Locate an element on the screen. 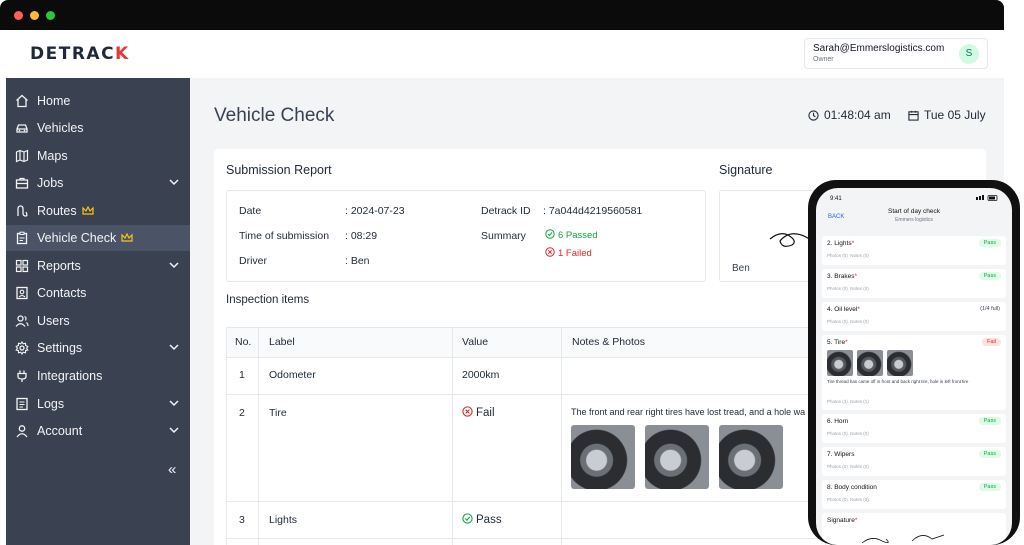 The height and width of the screenshot is (545, 1024). sidebar-item-reports: Reports is located at coordinates (98, 266).